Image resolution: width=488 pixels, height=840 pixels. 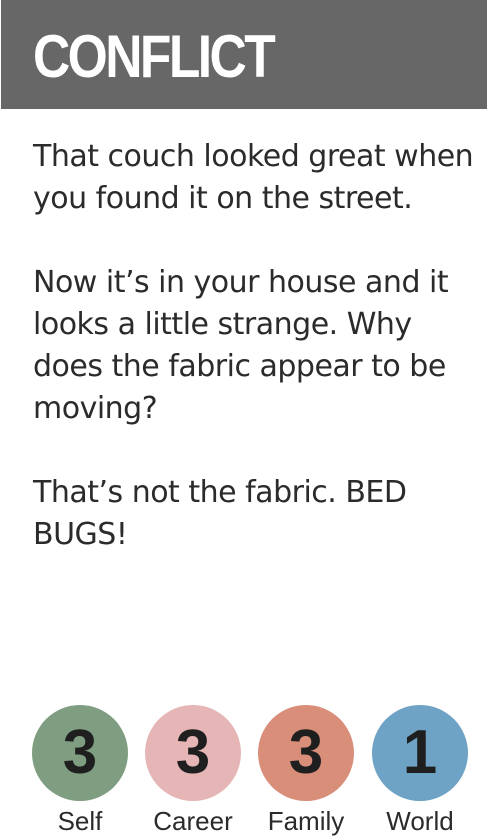 What do you see at coordinates (420, 821) in the screenshot?
I see `stat-label: World` at bounding box center [420, 821].